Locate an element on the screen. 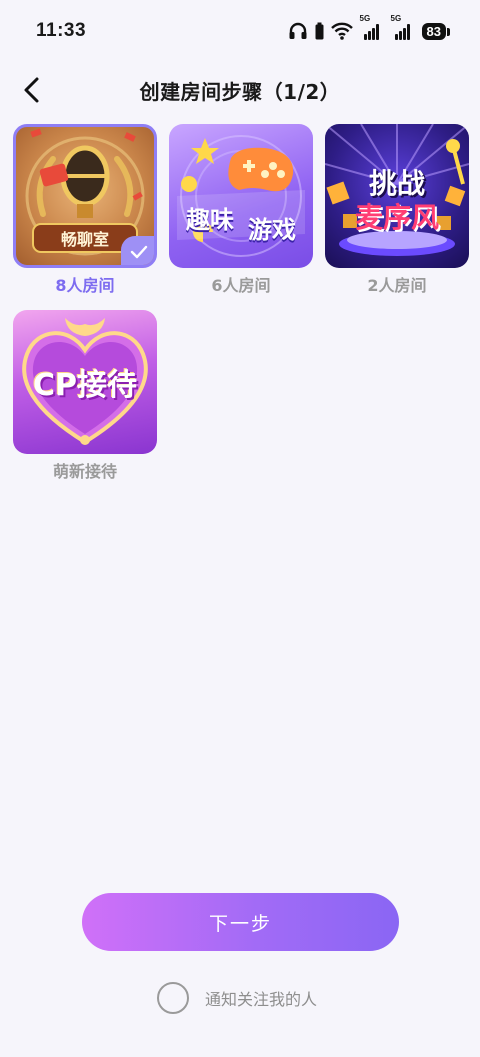  room-thumbnail-chat: 畅聊室 is located at coordinates (85, 196).